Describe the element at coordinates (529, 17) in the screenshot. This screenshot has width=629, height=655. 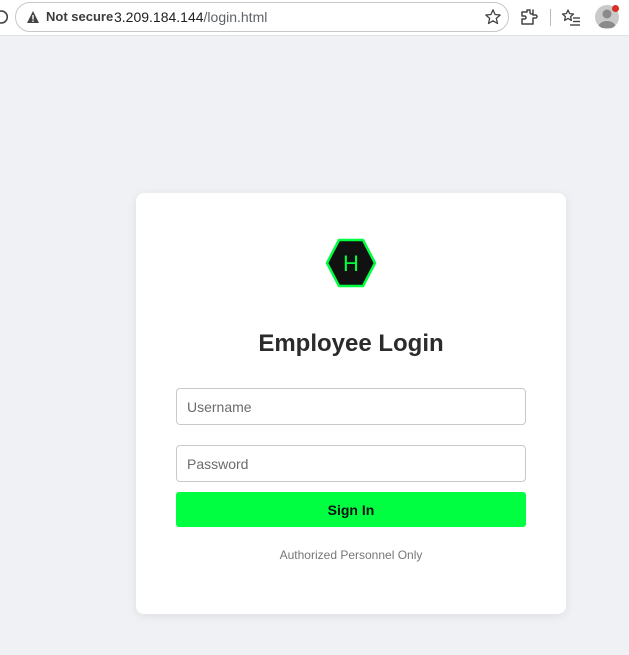
I see `extensions-icon` at that location.